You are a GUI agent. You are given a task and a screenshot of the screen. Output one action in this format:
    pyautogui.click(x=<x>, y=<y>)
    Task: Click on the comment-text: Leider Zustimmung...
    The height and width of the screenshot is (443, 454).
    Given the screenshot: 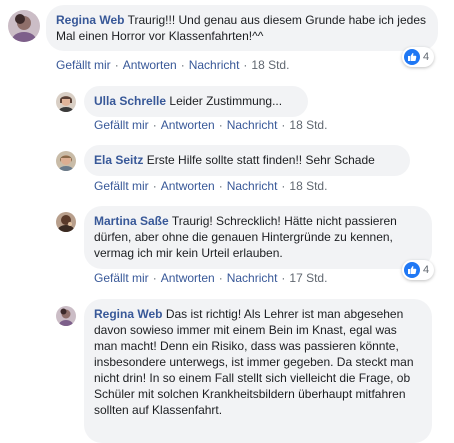 What is the action you would take?
    pyautogui.click(x=226, y=101)
    